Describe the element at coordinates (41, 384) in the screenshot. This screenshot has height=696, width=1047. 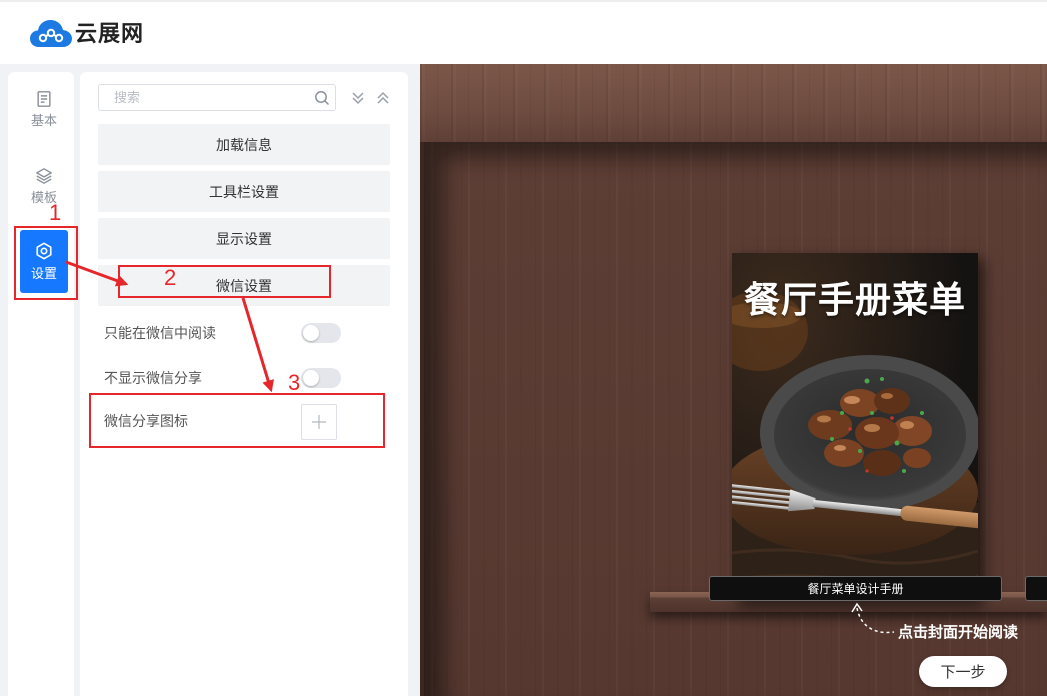
I see `side-nav: 基本 模板 设置` at that location.